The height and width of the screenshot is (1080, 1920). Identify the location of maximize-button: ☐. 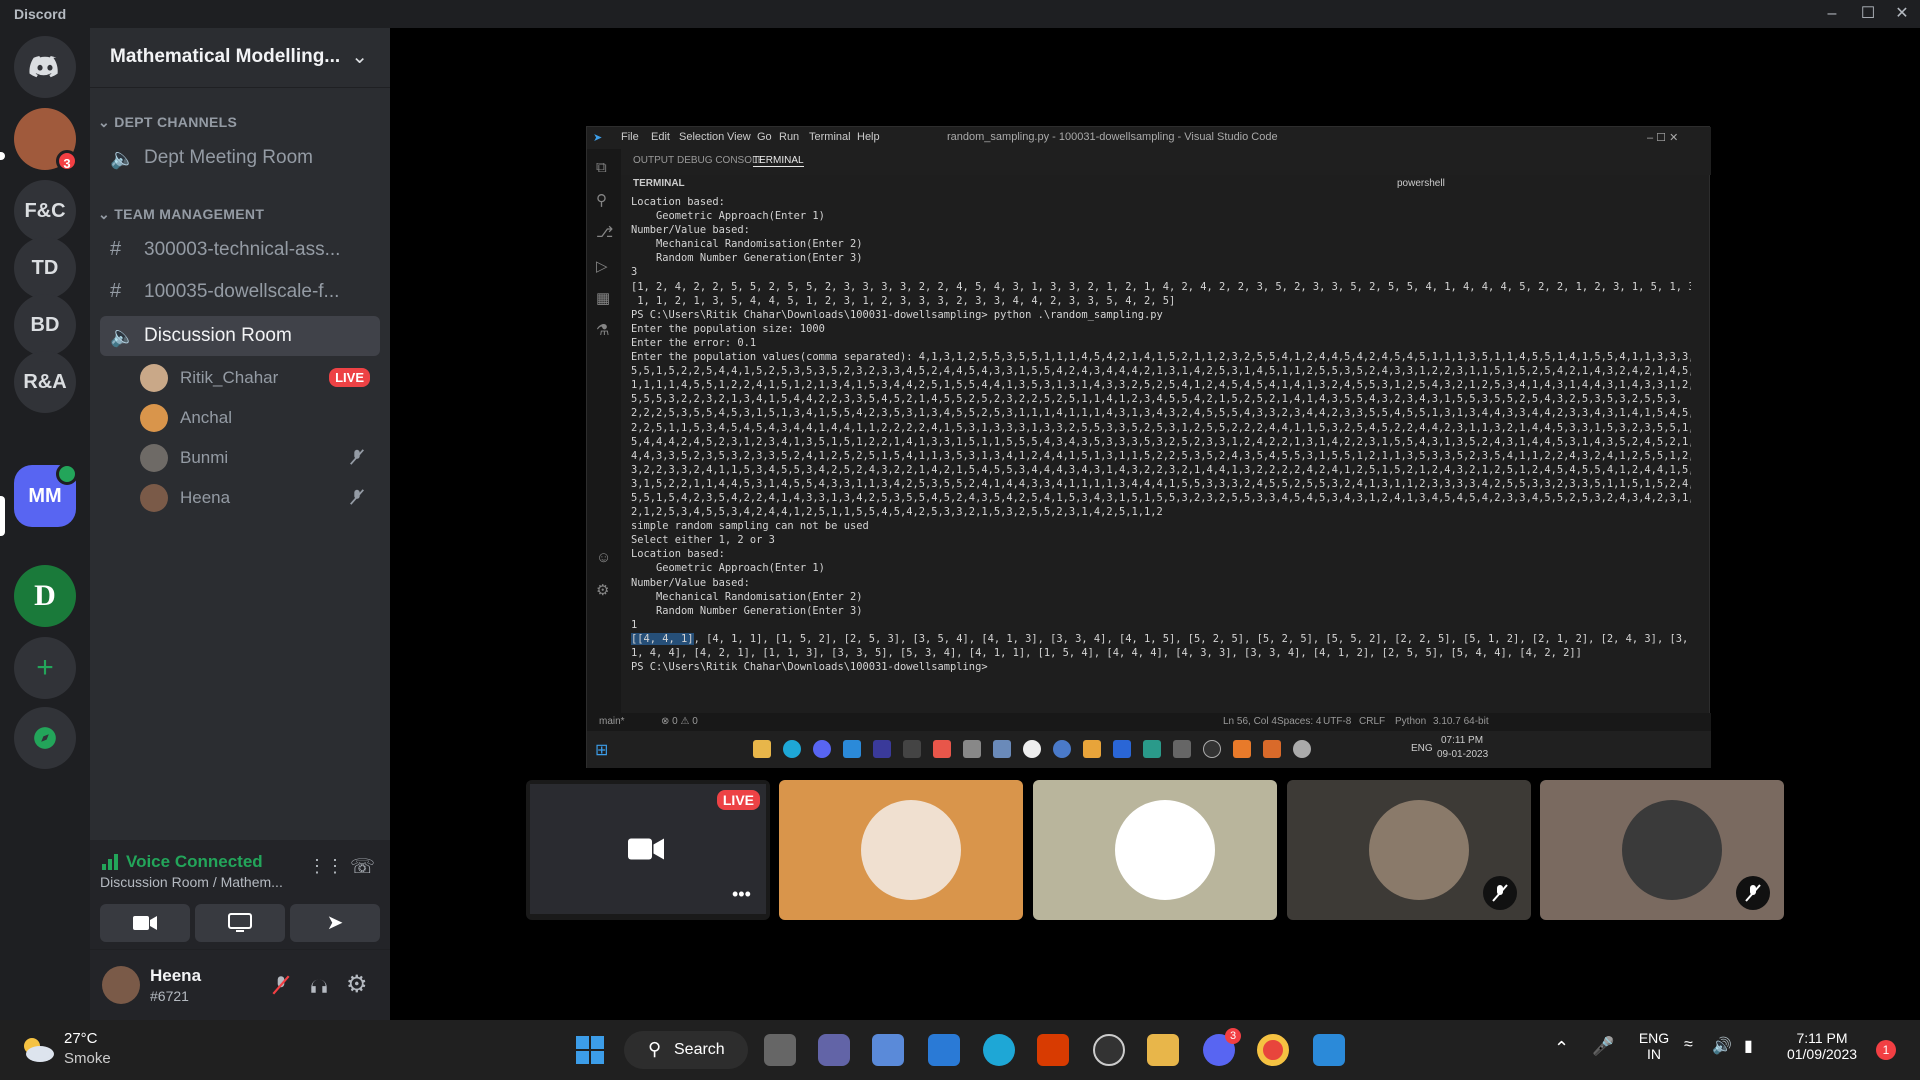
(1868, 14).